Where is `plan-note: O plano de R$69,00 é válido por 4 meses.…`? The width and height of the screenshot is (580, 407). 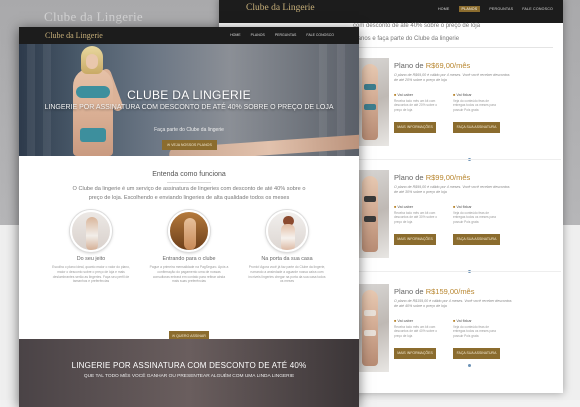
plan-note: O plano de R$69,00 é válido por 4 meses.… is located at coordinates (452, 77).